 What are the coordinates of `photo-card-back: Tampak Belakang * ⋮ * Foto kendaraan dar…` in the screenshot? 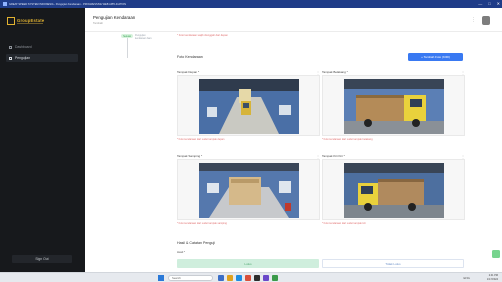 It's located at (393, 108).